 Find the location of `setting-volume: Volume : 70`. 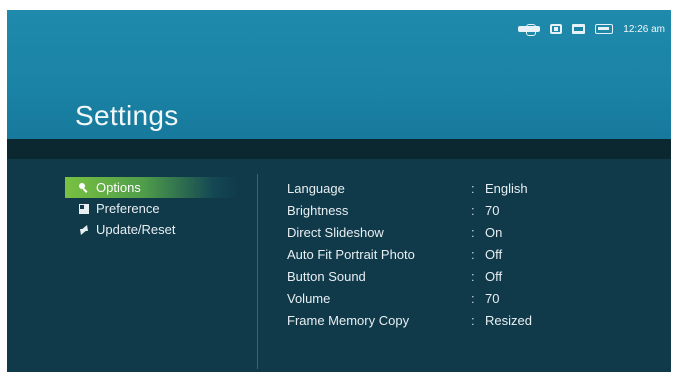

setting-volume: Volume : 70 is located at coordinates (436, 298).